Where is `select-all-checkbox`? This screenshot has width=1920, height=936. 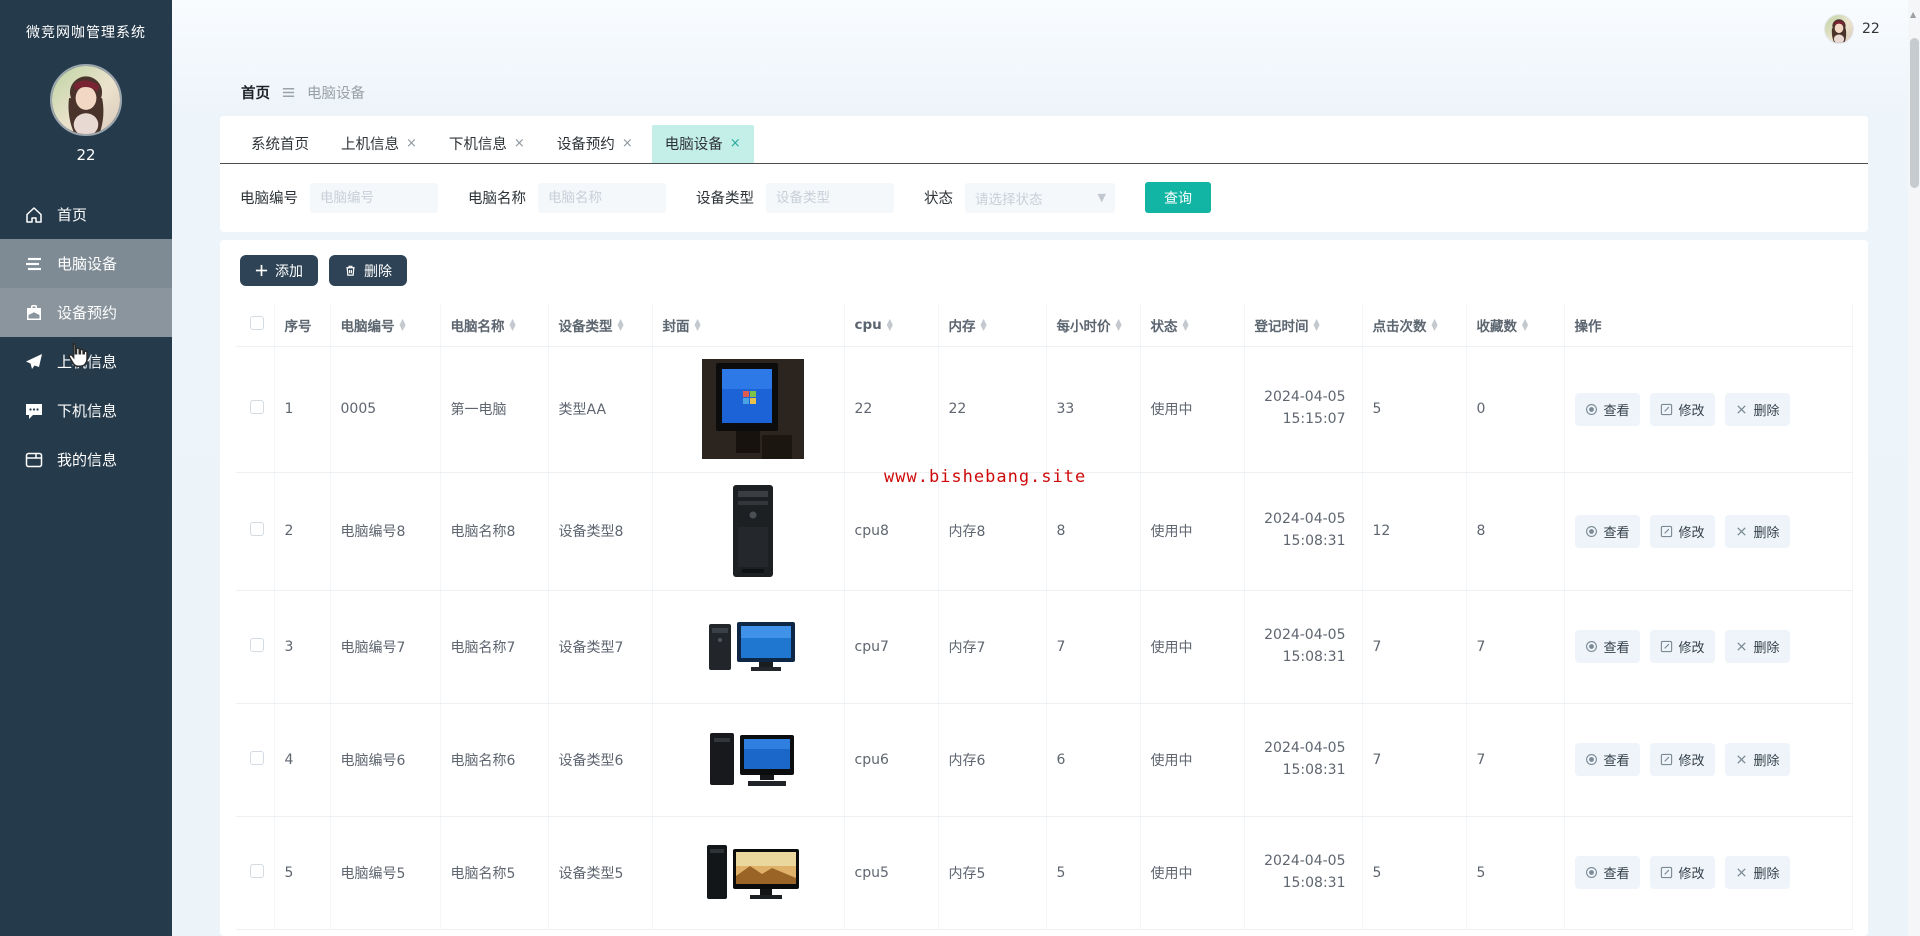
select-all-checkbox is located at coordinates (257, 322).